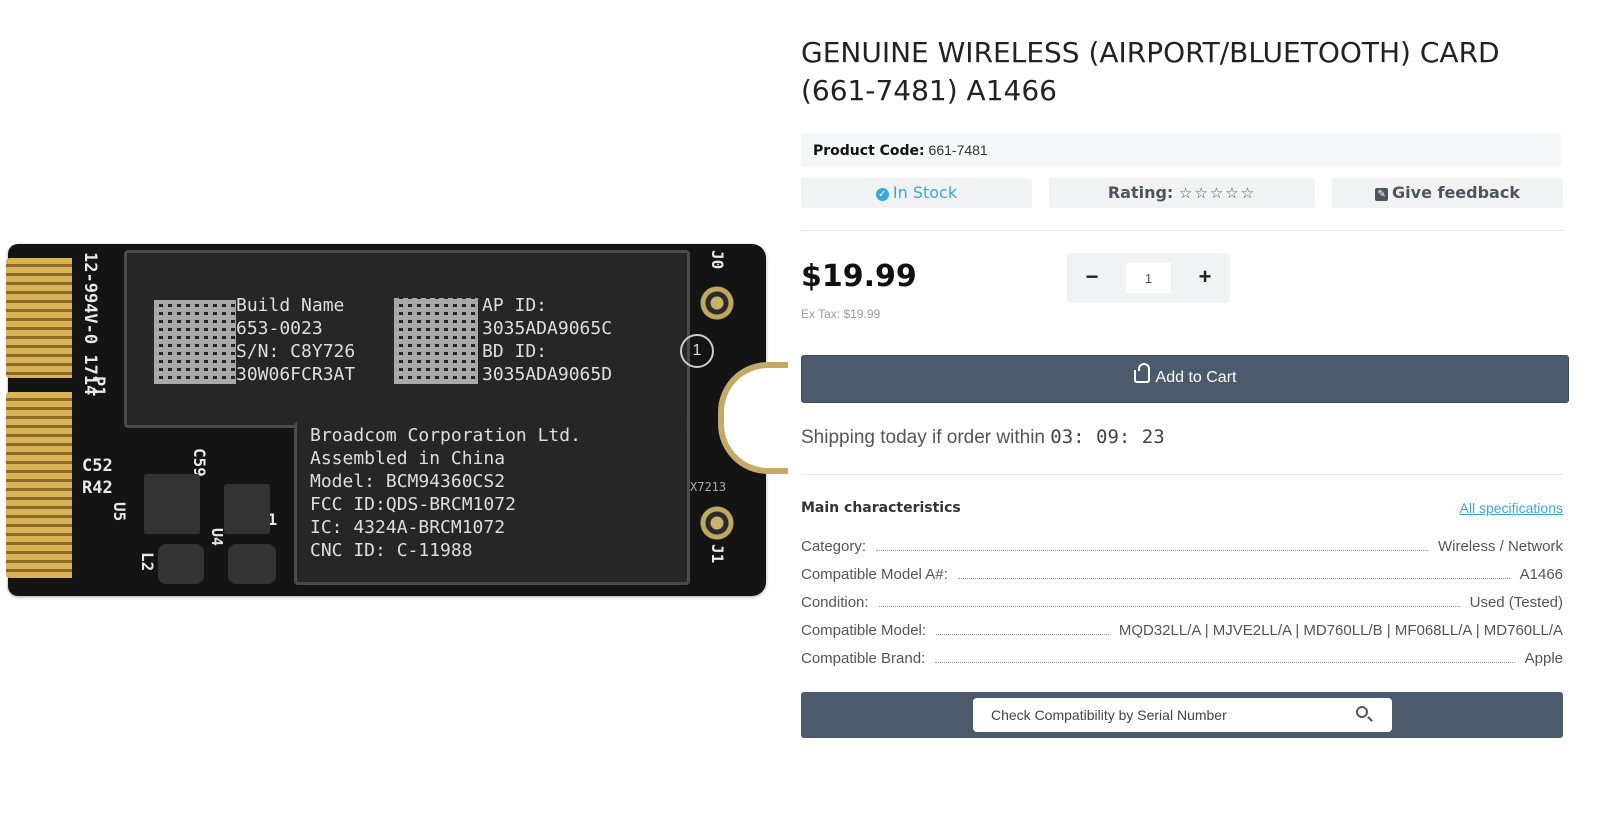  I want to click on antenna-connector-j0, so click(717, 303).